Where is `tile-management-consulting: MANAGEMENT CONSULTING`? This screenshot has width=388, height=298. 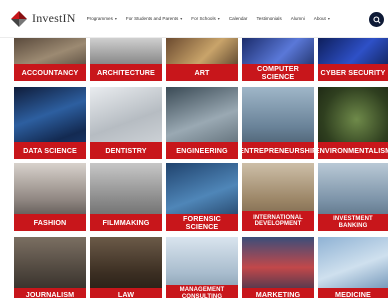
tile-management-consulting: MANAGEMENT CONSULTING is located at coordinates (202, 267).